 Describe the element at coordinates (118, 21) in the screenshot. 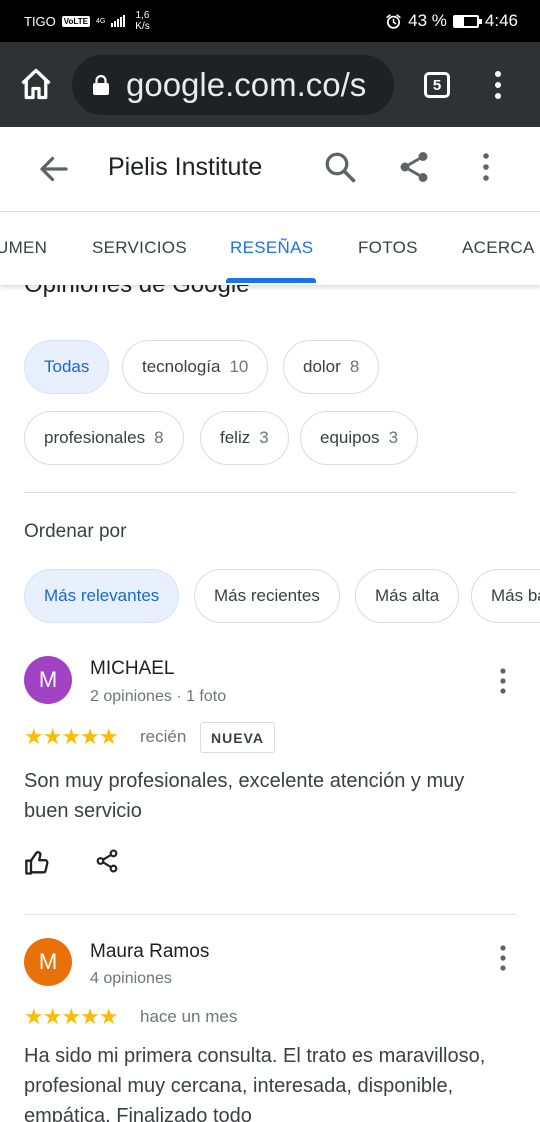

I see `signal-icon` at that location.